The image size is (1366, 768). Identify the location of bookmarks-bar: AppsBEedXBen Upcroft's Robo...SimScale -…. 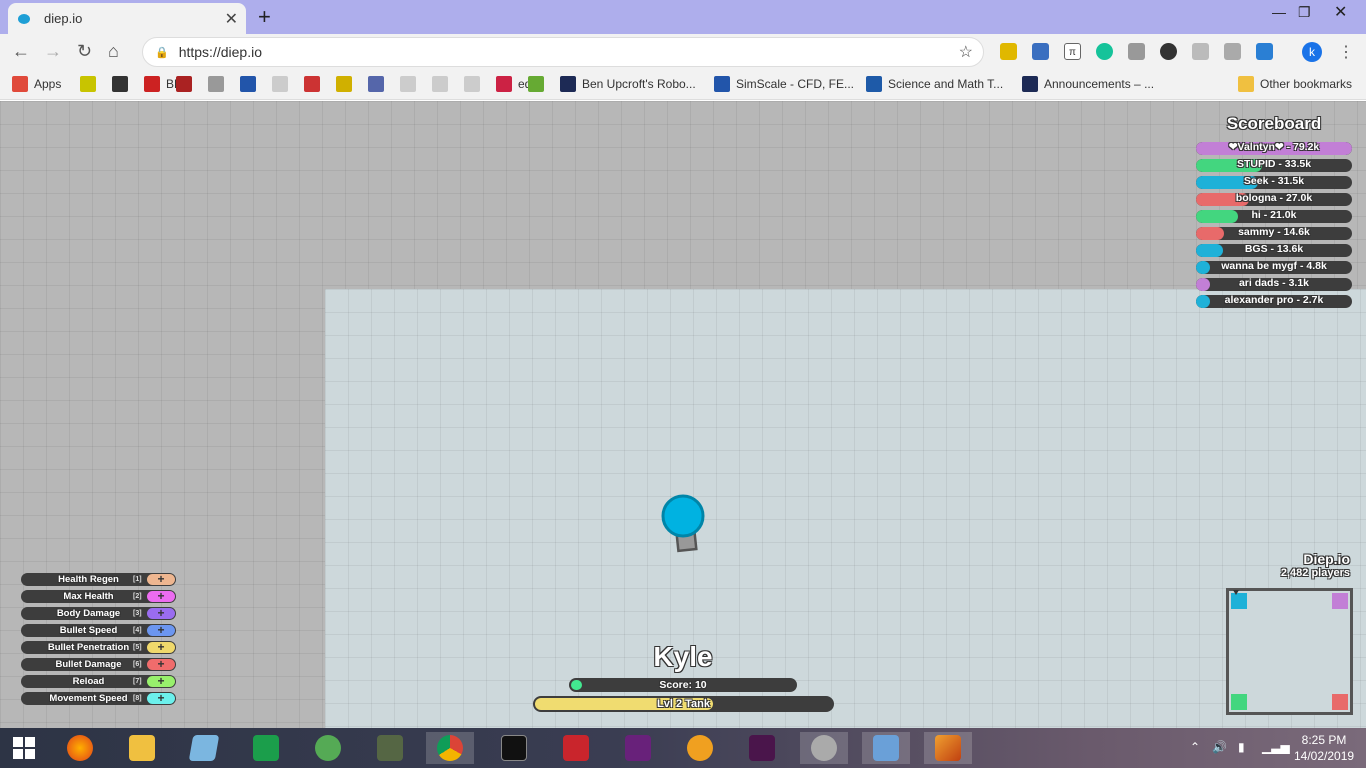
(683, 85).